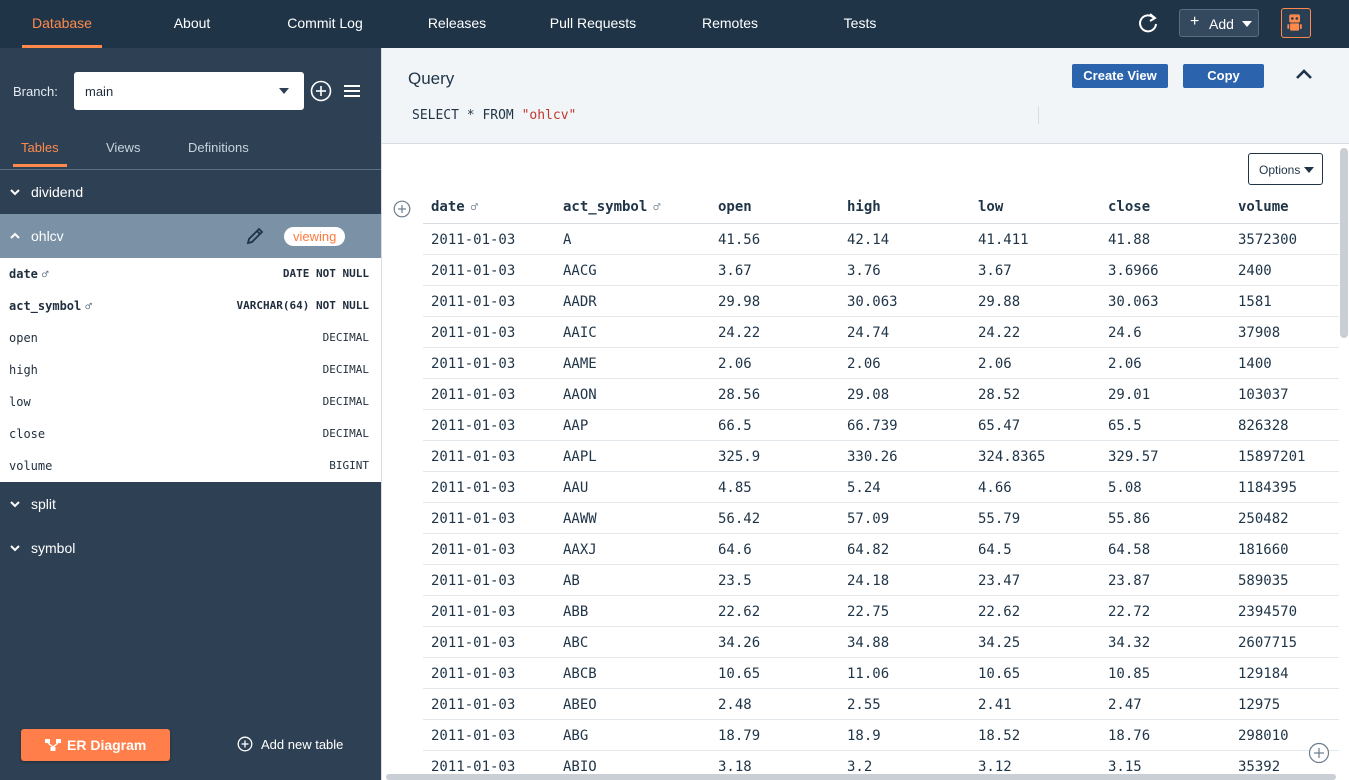 The width and height of the screenshot is (1349, 780). Describe the element at coordinates (1344, 243) in the screenshot. I see `vertical-scrollbar` at that location.